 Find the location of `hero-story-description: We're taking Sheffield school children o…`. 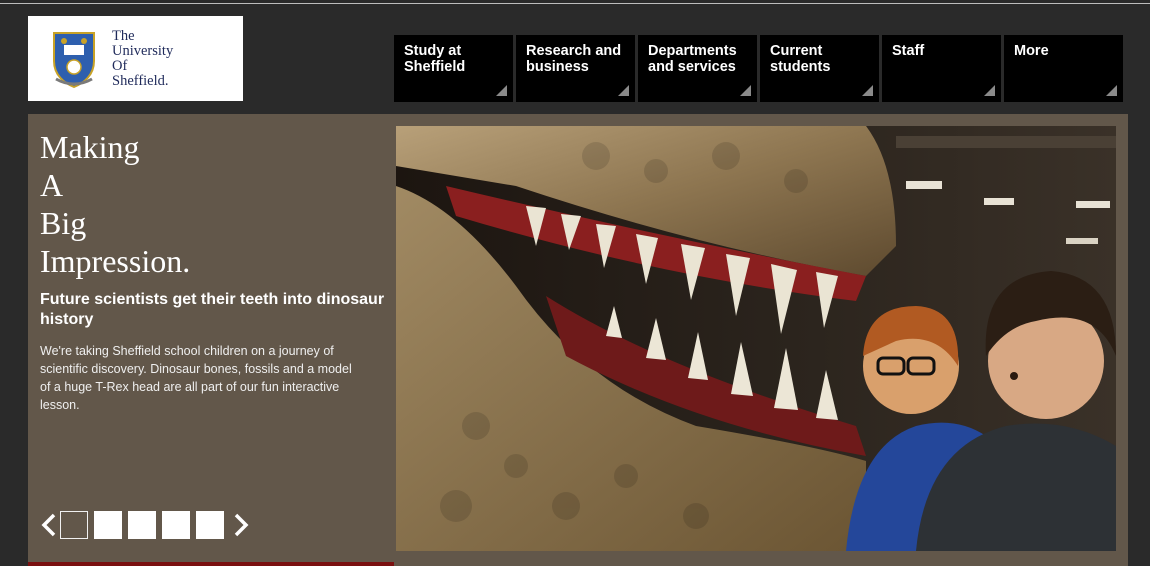

hero-story-description: We're taking Sheffield school children o… is located at coordinates (196, 378).